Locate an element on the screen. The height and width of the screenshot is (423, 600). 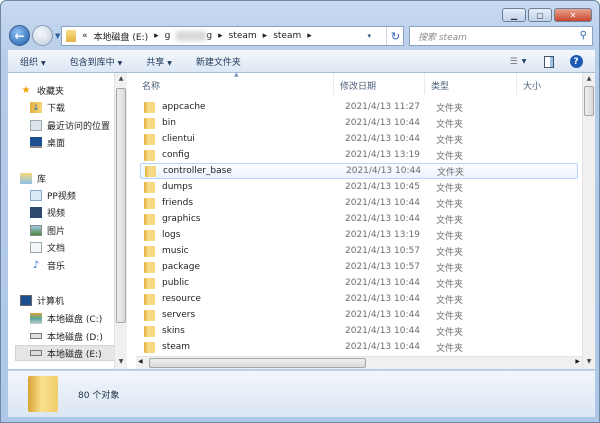
new-folder-button: 新建文件夹 is located at coordinates (218, 61).